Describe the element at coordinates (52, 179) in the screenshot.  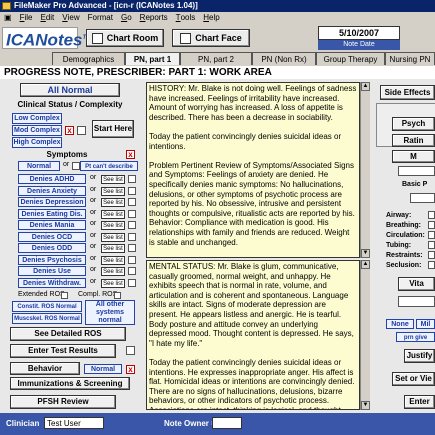
I see `denies-button: Denies ADHD` at that location.